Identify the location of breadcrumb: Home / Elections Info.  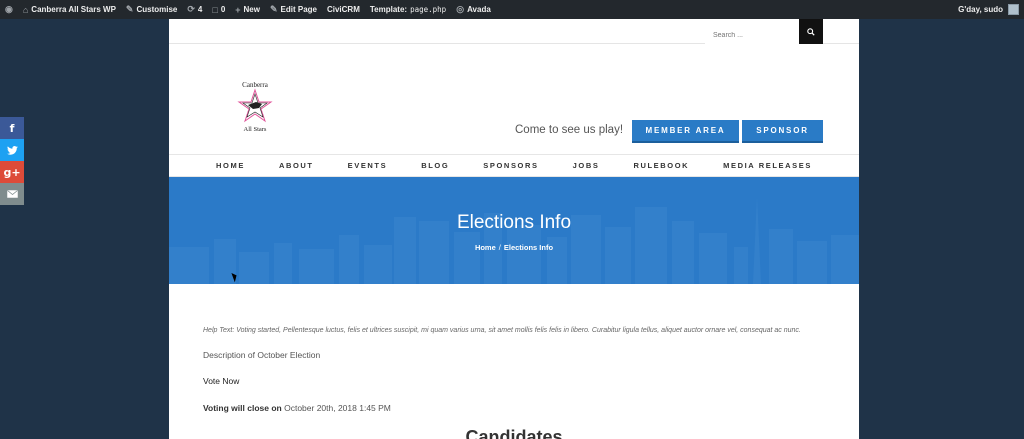
(514, 247).